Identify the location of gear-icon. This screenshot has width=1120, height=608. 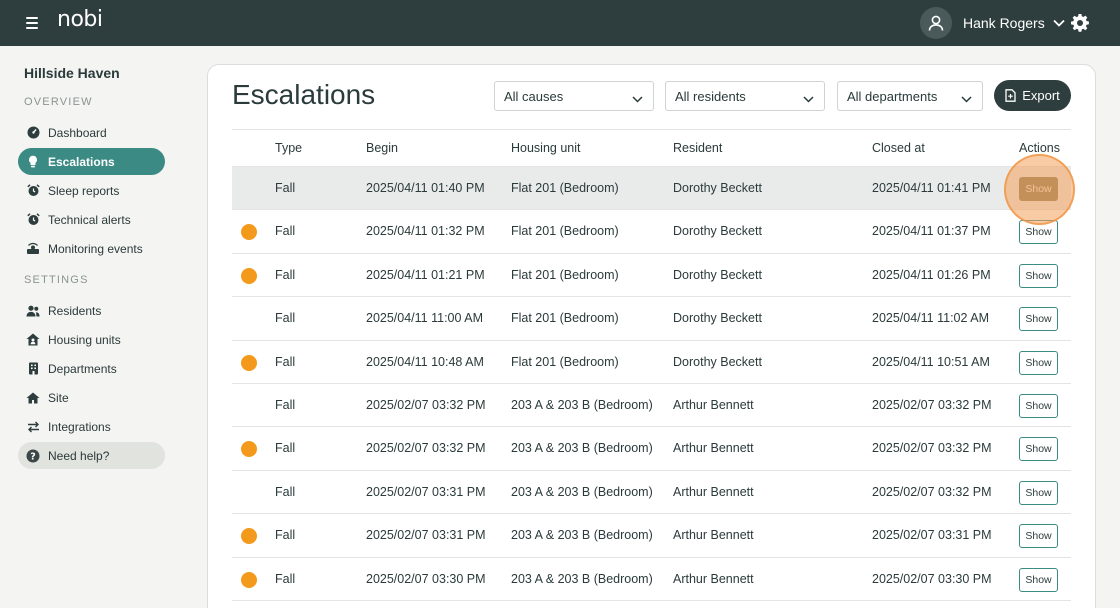
(1080, 23).